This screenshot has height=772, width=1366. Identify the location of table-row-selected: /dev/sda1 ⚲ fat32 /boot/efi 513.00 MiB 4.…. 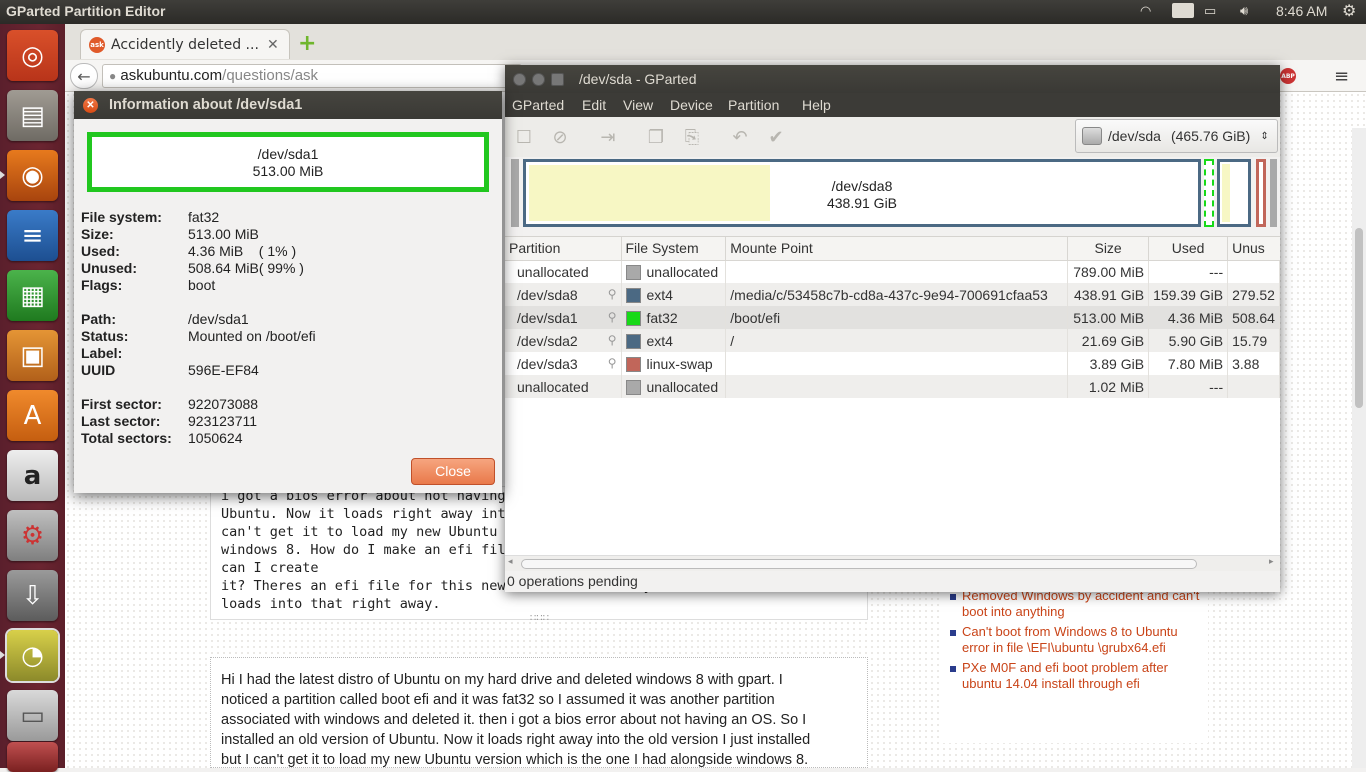
(892, 317).